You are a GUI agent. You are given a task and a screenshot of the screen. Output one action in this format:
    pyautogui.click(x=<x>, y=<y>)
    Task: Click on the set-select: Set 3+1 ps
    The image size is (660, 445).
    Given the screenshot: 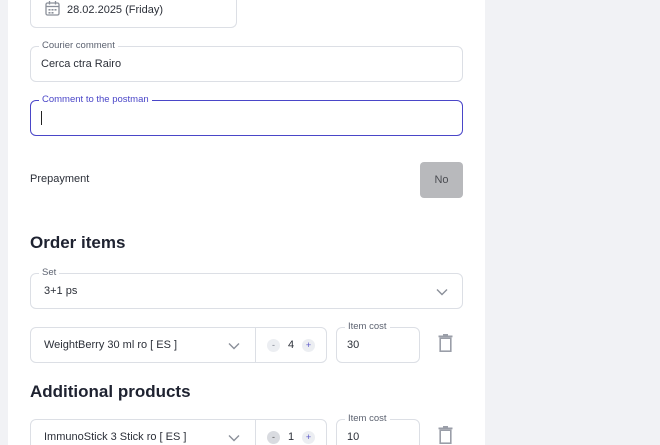 What is the action you would take?
    pyautogui.click(x=246, y=288)
    